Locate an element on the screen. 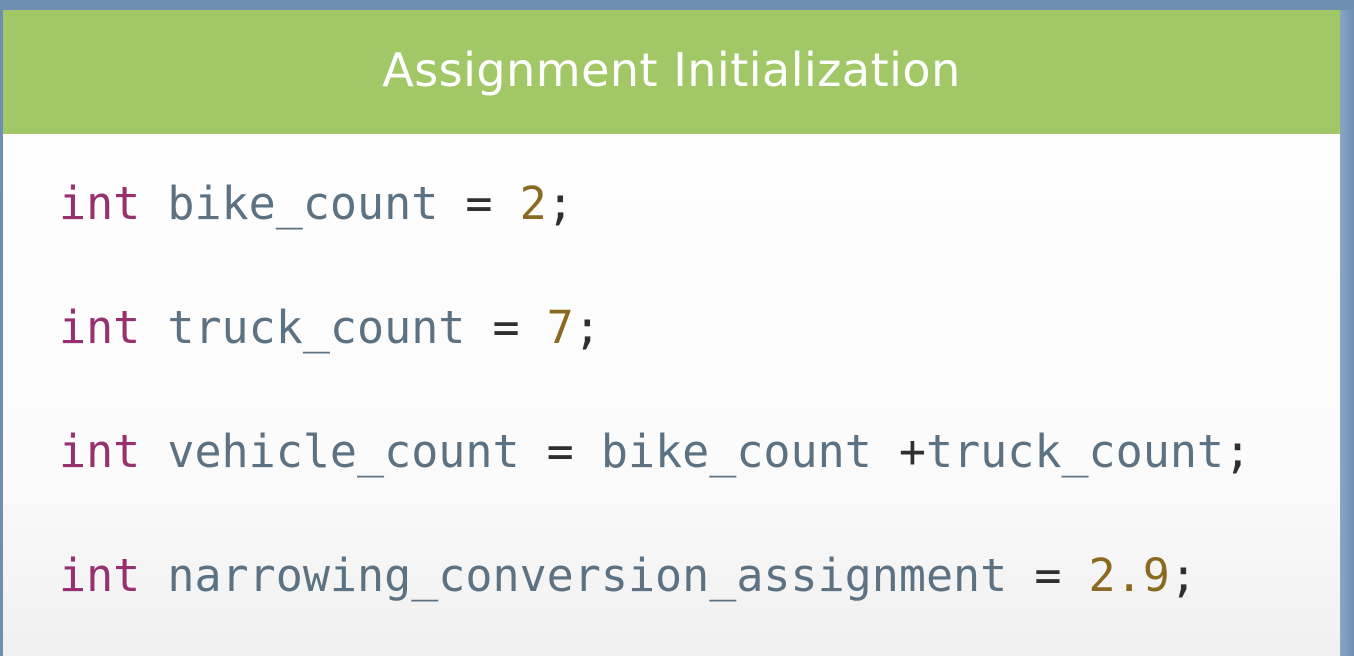  variable-name: bike_count is located at coordinates (303, 203).